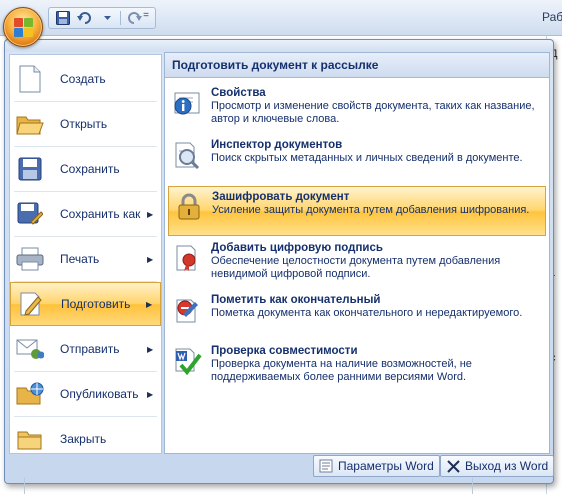 Image resolution: width=562 pixels, height=494 pixels. I want to click on menu-item-print: Печать ▶, so click(85, 259).